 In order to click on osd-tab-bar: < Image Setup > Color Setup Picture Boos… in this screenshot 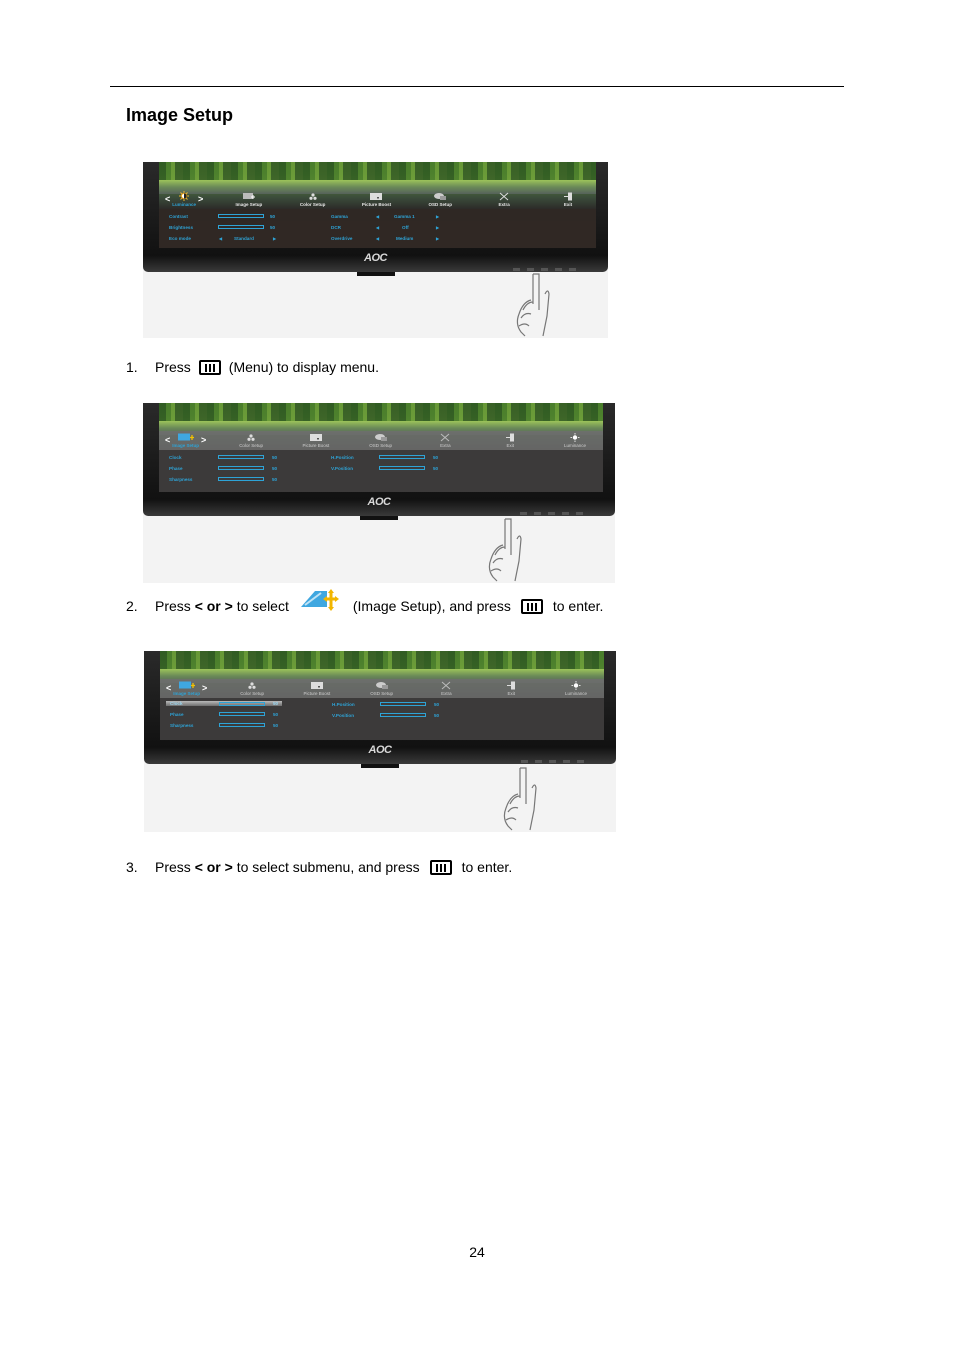, I will do `click(382, 688)`.